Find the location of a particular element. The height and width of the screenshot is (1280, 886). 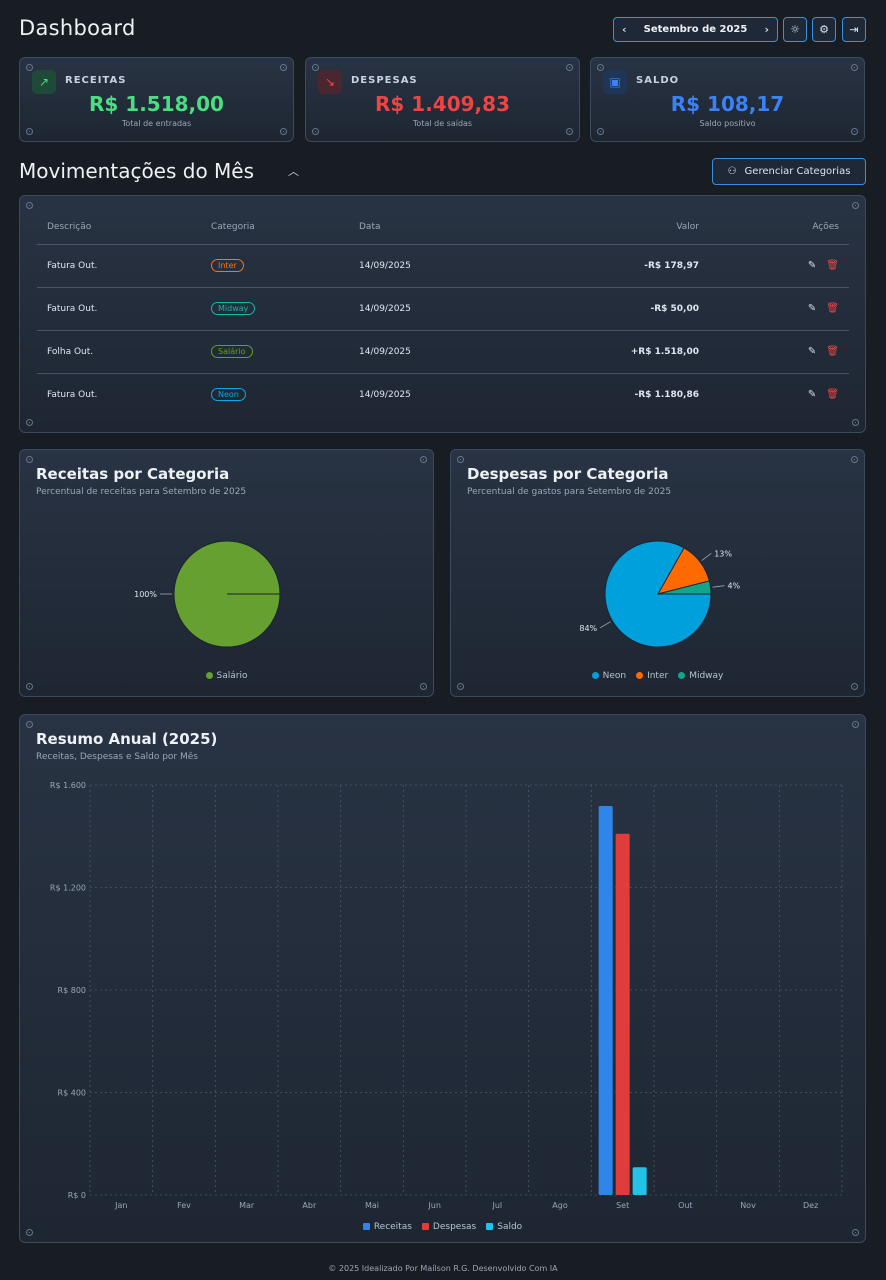

column-header: Valor is located at coordinates (604, 227).